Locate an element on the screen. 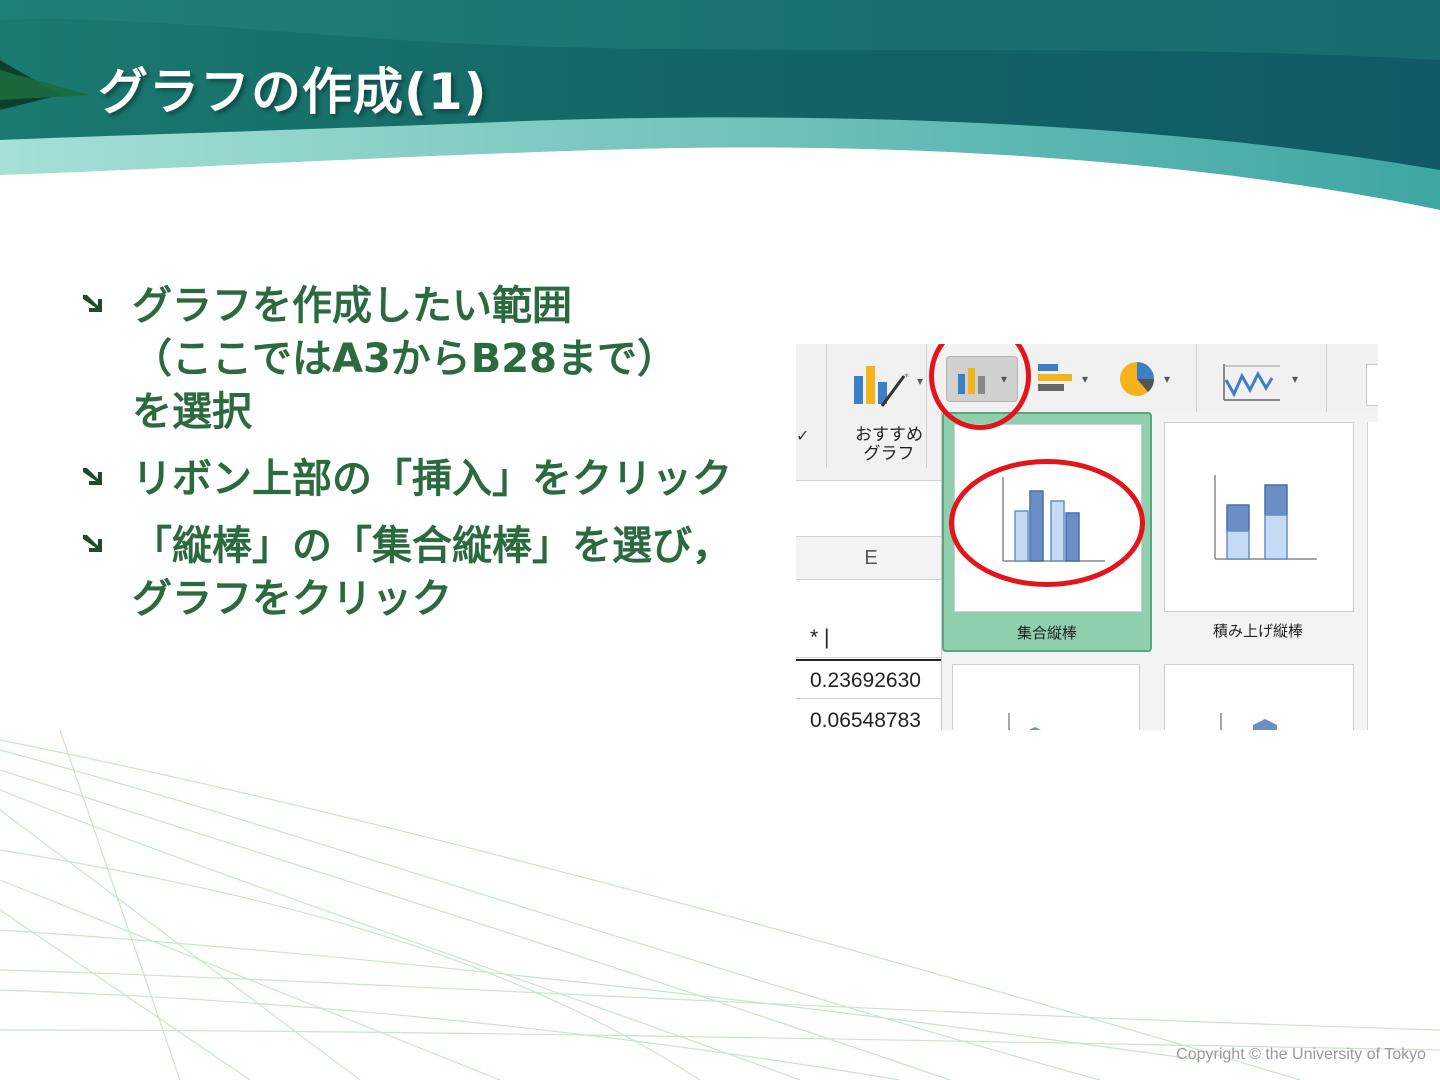 This screenshot has width=1440, height=1080. table-cell: * | is located at coordinates (871, 638).